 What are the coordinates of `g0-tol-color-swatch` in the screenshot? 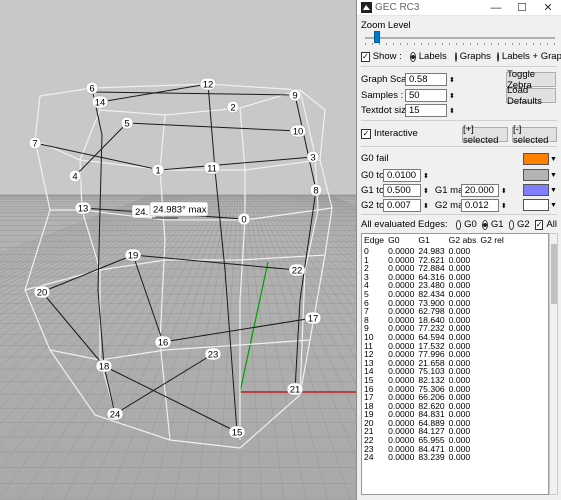 It's located at (536, 175).